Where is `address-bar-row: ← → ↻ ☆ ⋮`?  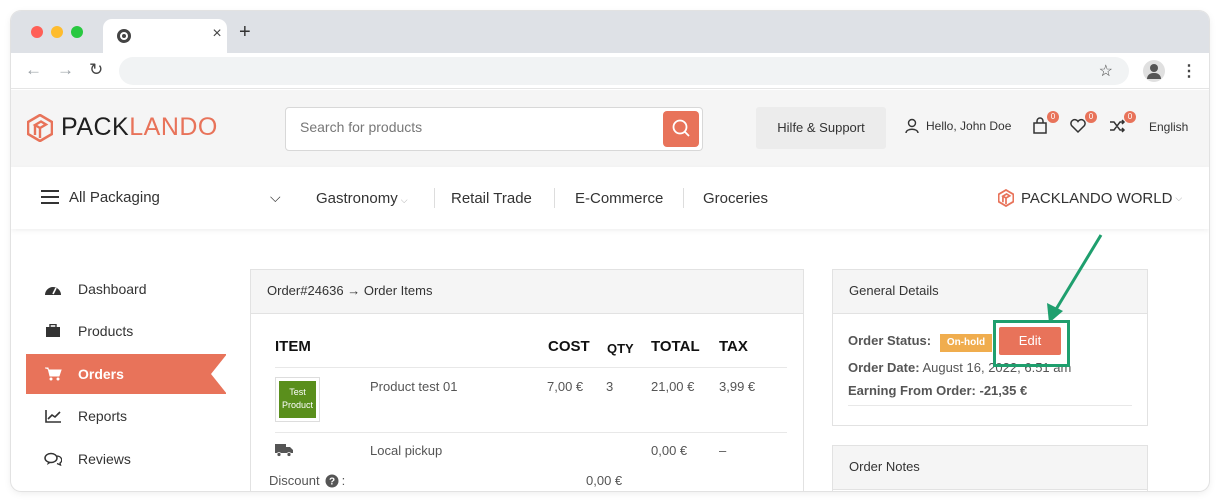
address-bar-row: ← → ↻ ☆ ⋮ is located at coordinates (610, 71).